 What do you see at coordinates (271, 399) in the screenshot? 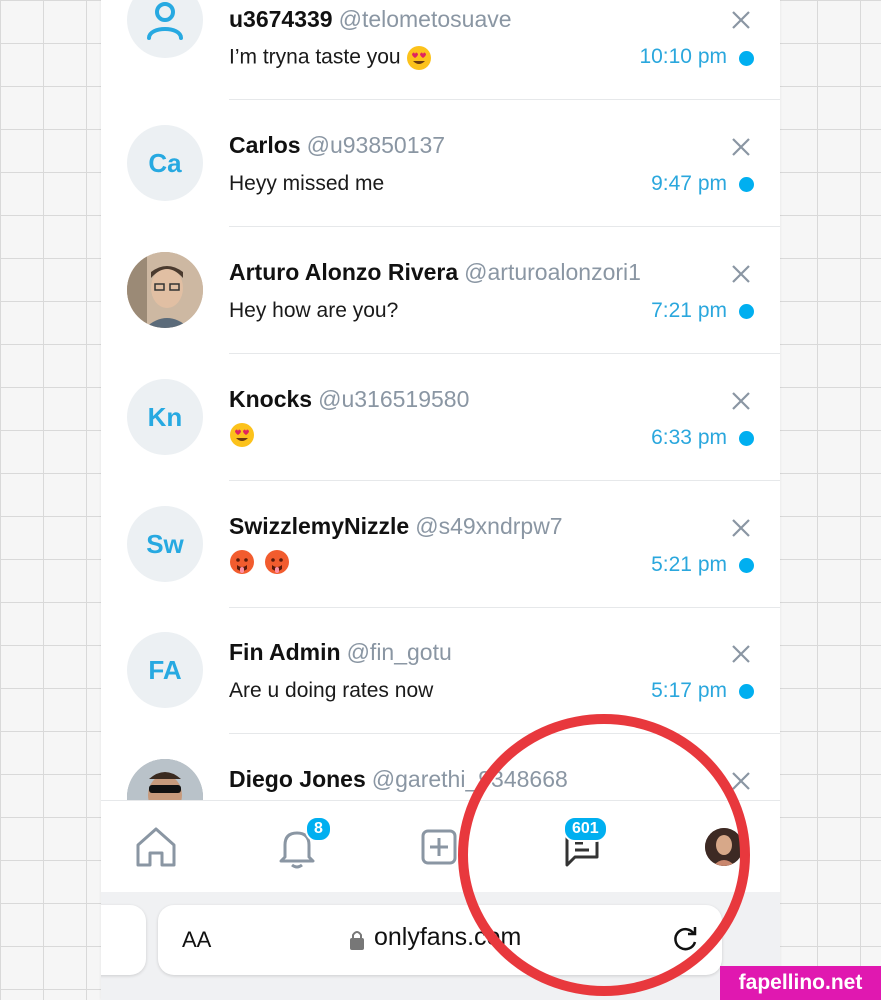
I see `chat-display-name: Knocks` at bounding box center [271, 399].